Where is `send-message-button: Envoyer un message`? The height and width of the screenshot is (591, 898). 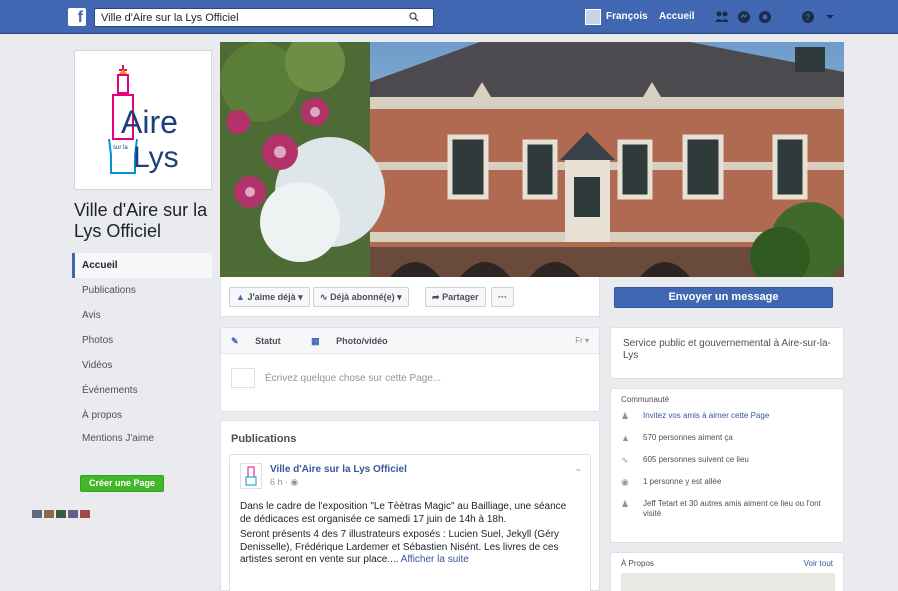
send-message-button: Envoyer un message is located at coordinates (723, 297).